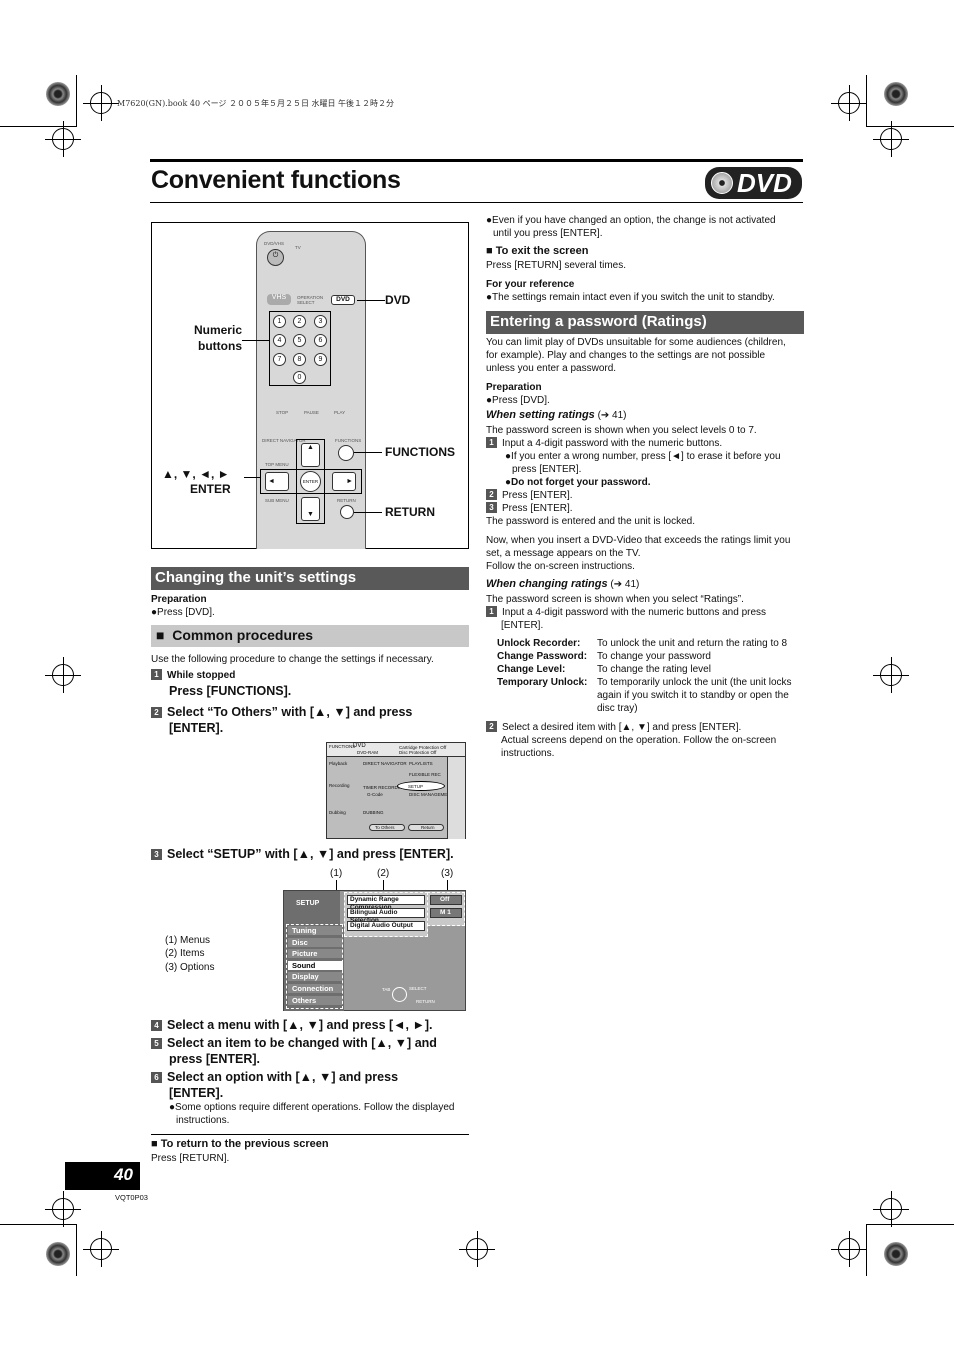 The image size is (954, 1351). What do you see at coordinates (410, 512) in the screenshot?
I see `label-return: RETURN` at bounding box center [410, 512].